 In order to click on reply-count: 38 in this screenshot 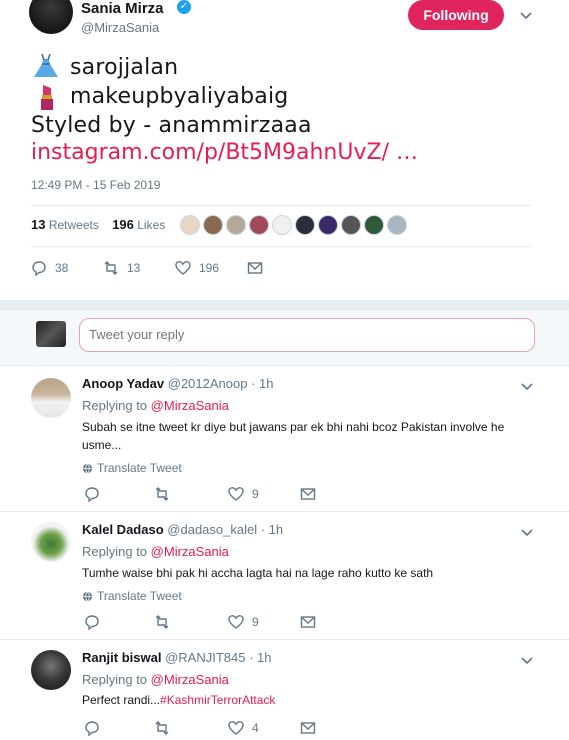, I will do `click(62, 268)`.